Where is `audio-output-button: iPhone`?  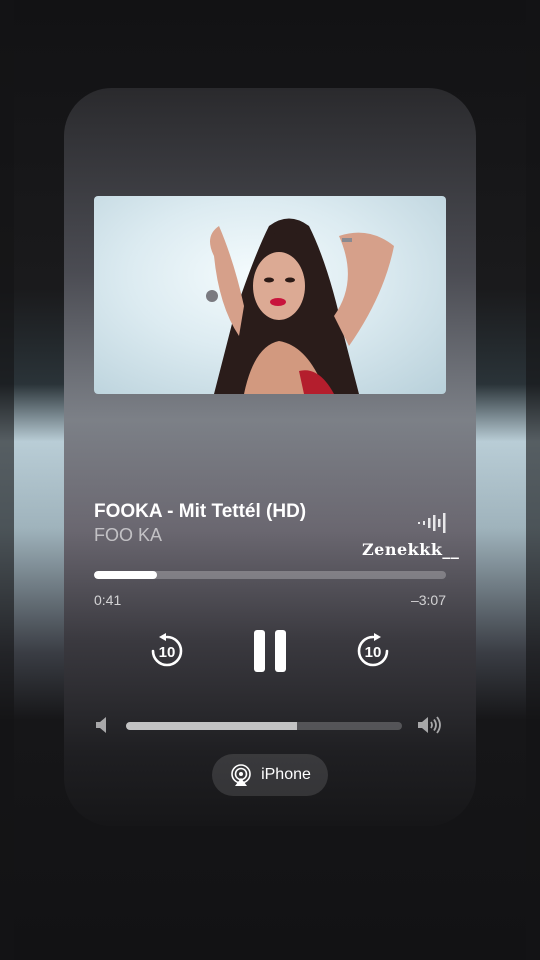
audio-output-button: iPhone is located at coordinates (270, 775).